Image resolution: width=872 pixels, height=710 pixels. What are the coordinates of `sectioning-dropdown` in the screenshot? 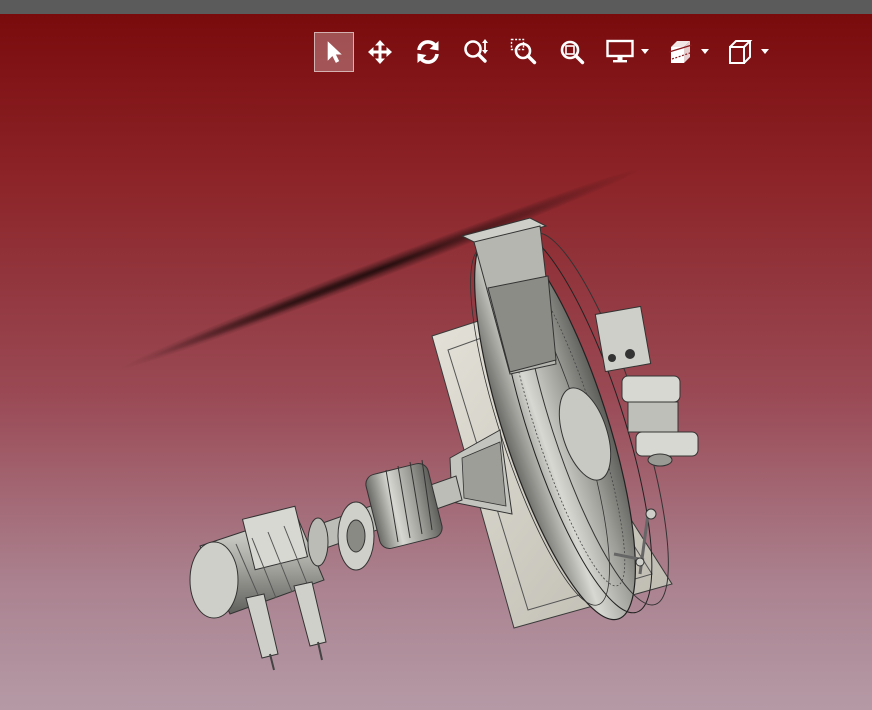 It's located at (685, 52).